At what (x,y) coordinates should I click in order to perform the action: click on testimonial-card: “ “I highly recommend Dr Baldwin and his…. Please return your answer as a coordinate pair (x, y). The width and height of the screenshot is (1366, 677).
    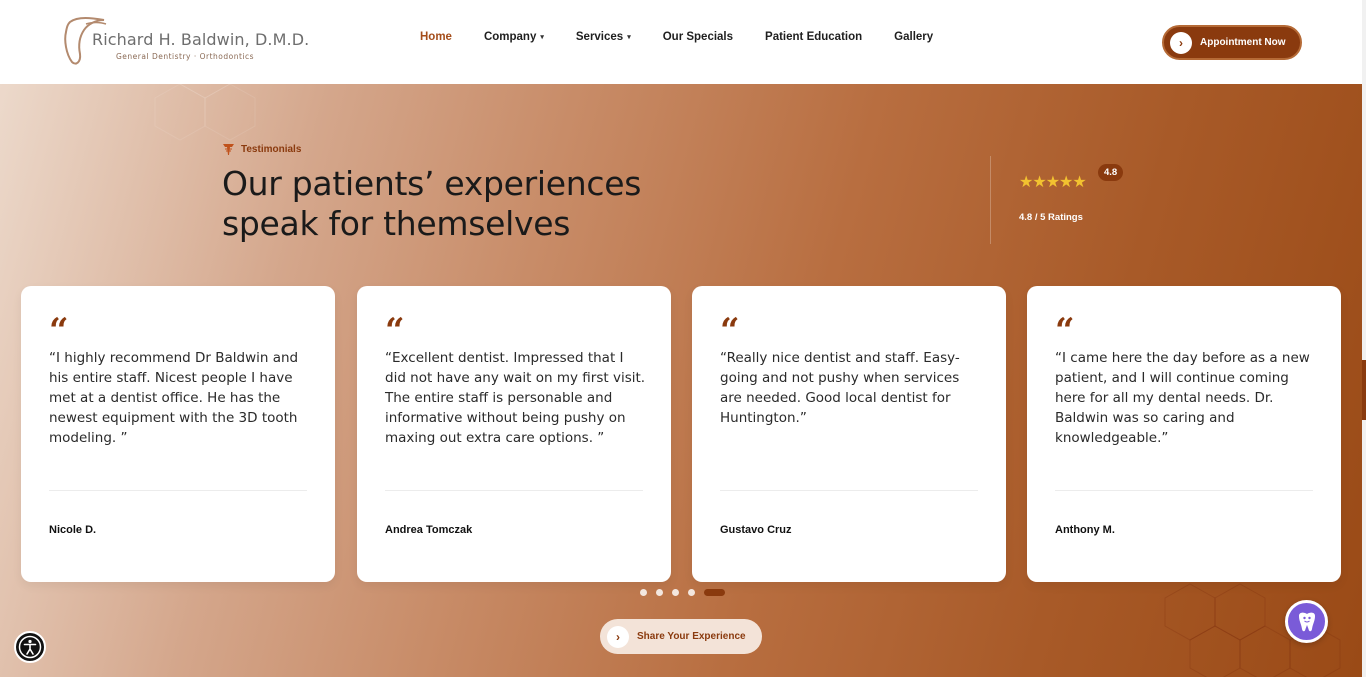
    Looking at the image, I should click on (178, 434).